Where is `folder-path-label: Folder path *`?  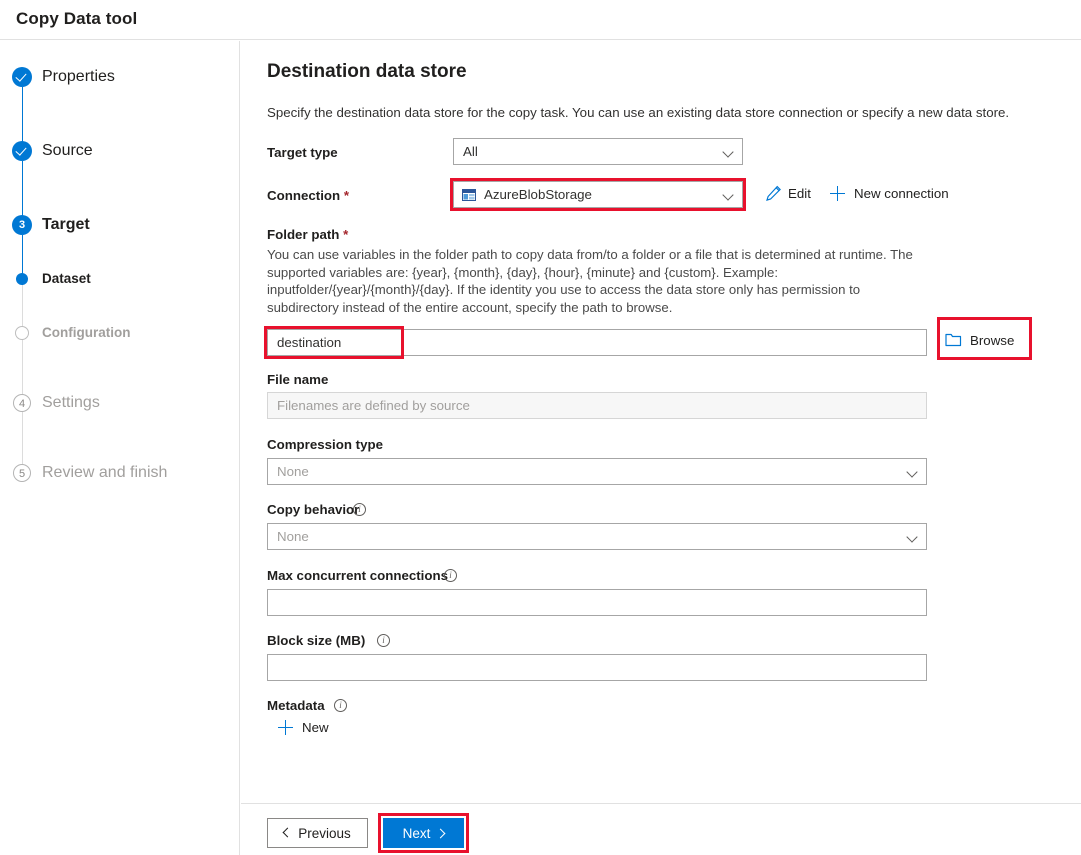
folder-path-label: Folder path * is located at coordinates (308, 234).